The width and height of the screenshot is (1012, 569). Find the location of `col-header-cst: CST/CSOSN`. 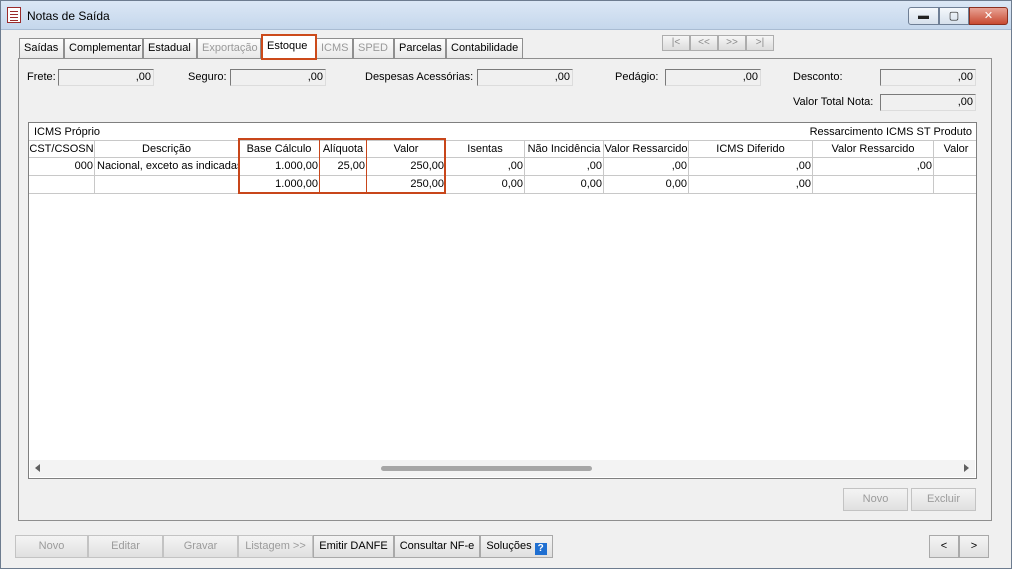

col-header-cst: CST/CSOSN is located at coordinates (62, 149).